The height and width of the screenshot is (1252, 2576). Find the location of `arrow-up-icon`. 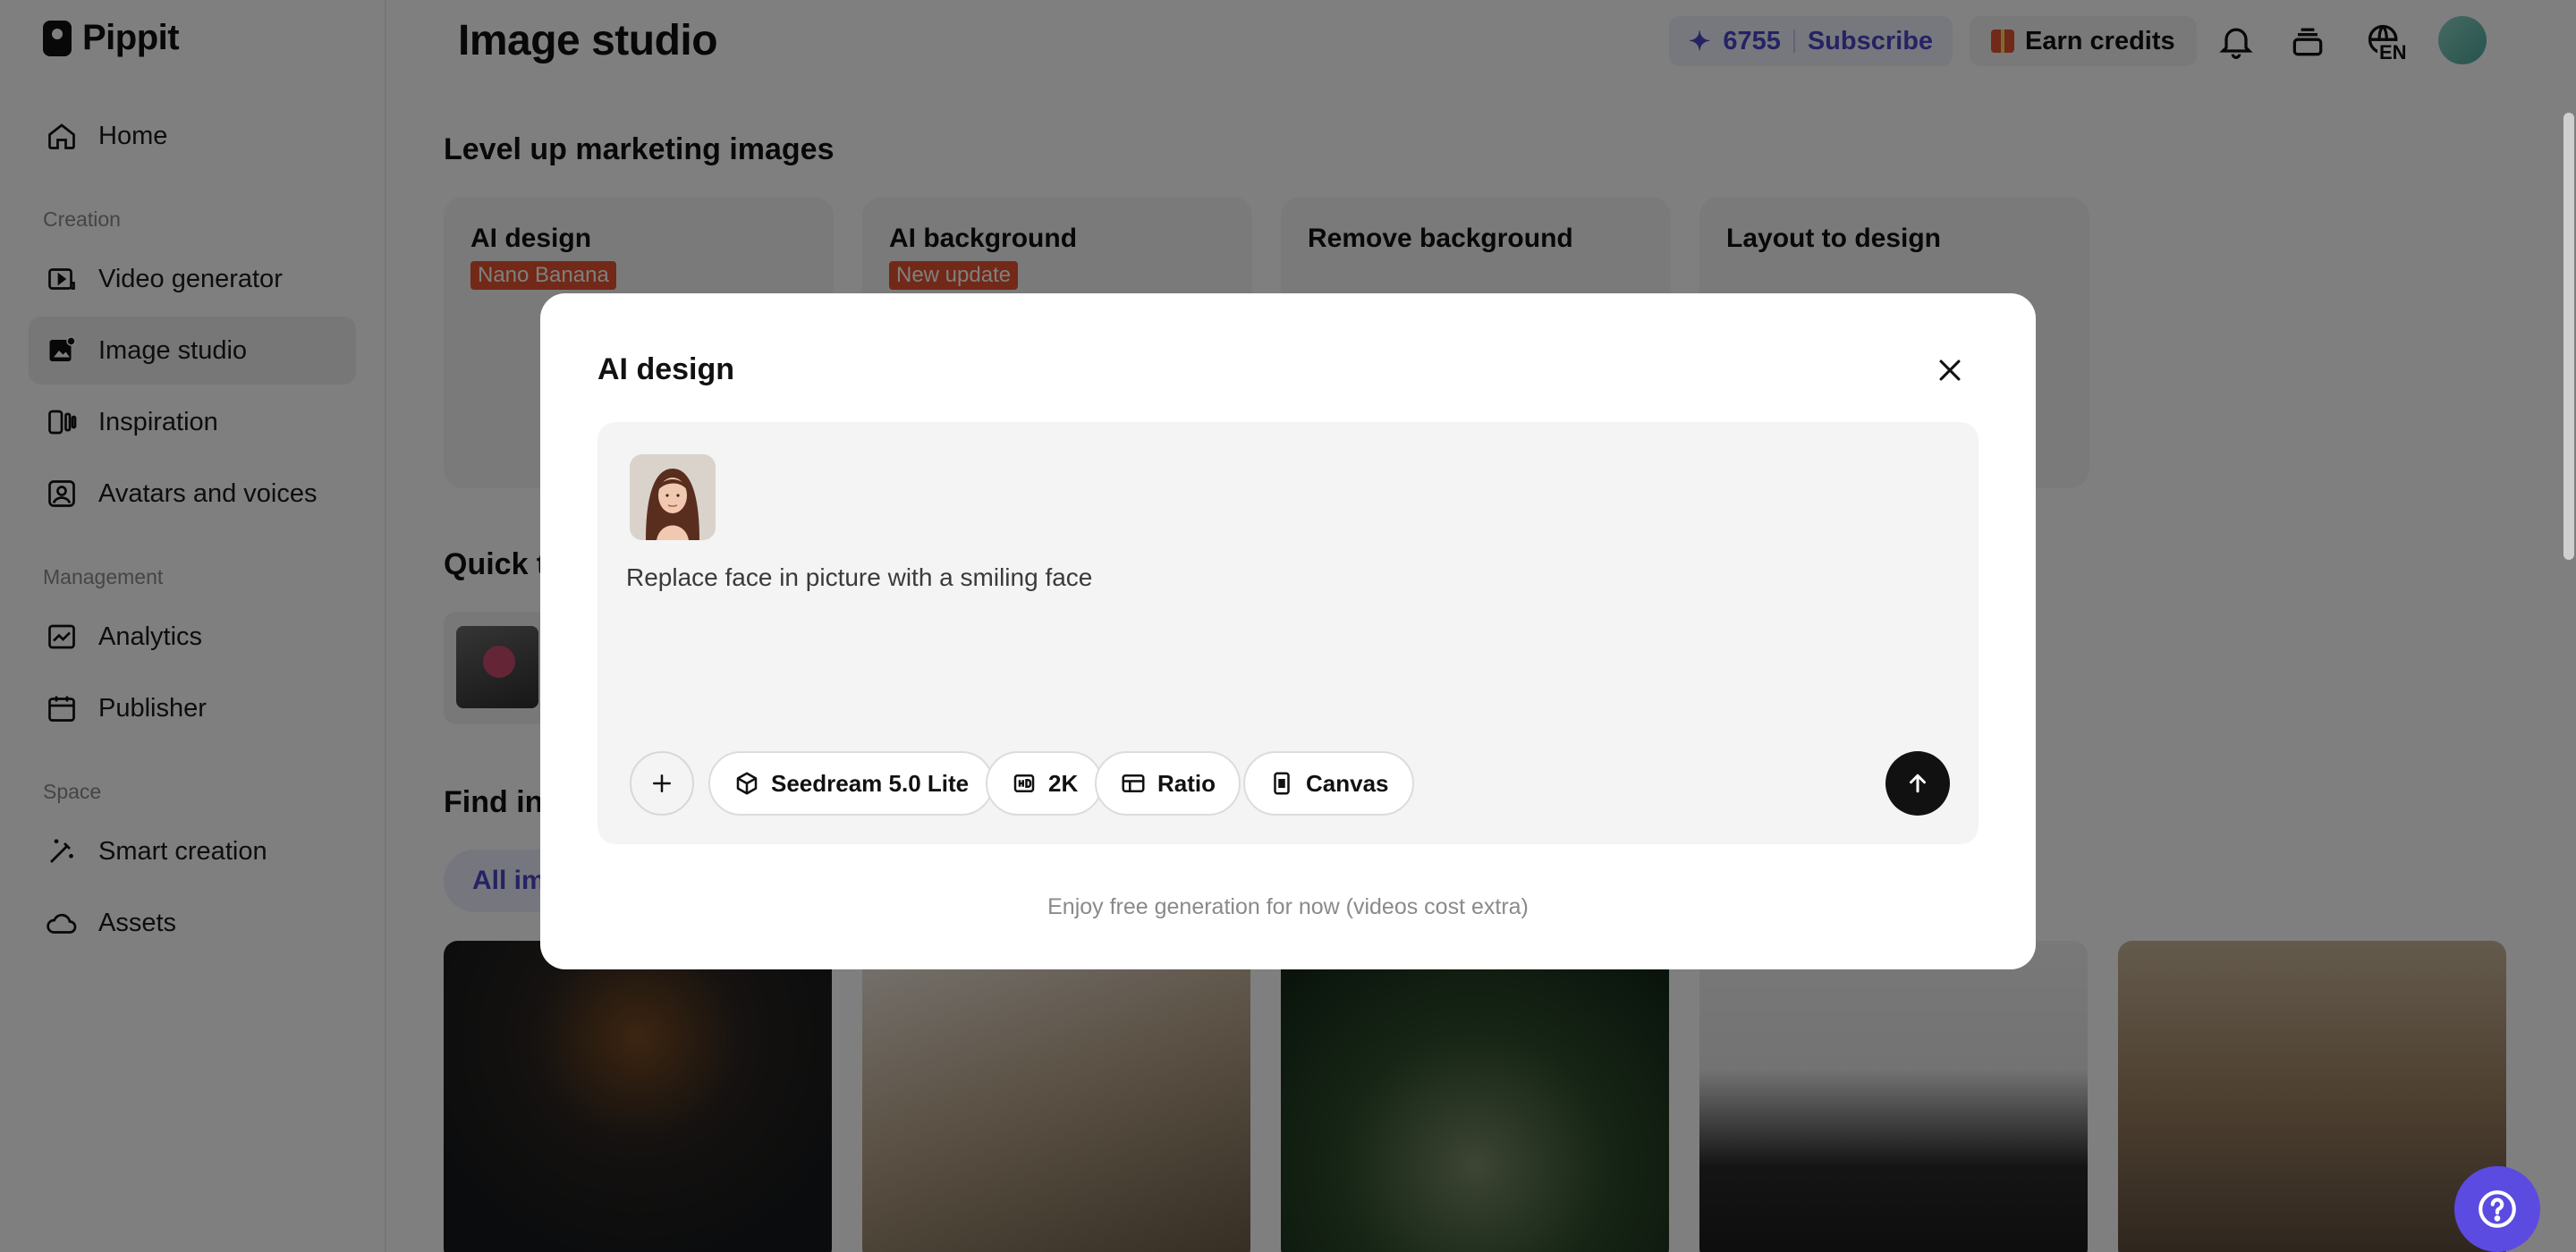

arrow-up-icon is located at coordinates (1918, 783).